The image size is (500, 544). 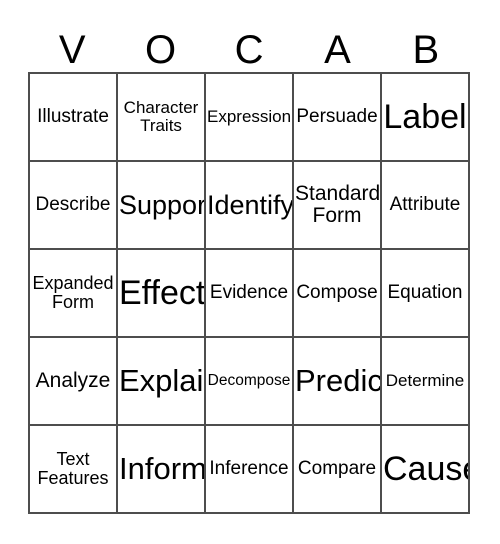 I want to click on bingo-cell: Text Features, so click(x=74, y=470).